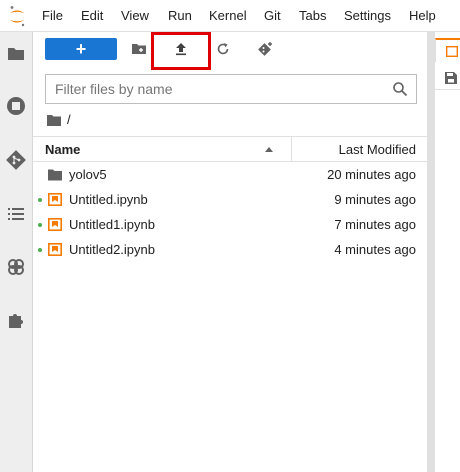 The width and height of the screenshot is (460, 472). What do you see at coordinates (16, 320) in the screenshot?
I see `puzzle-icon` at bounding box center [16, 320].